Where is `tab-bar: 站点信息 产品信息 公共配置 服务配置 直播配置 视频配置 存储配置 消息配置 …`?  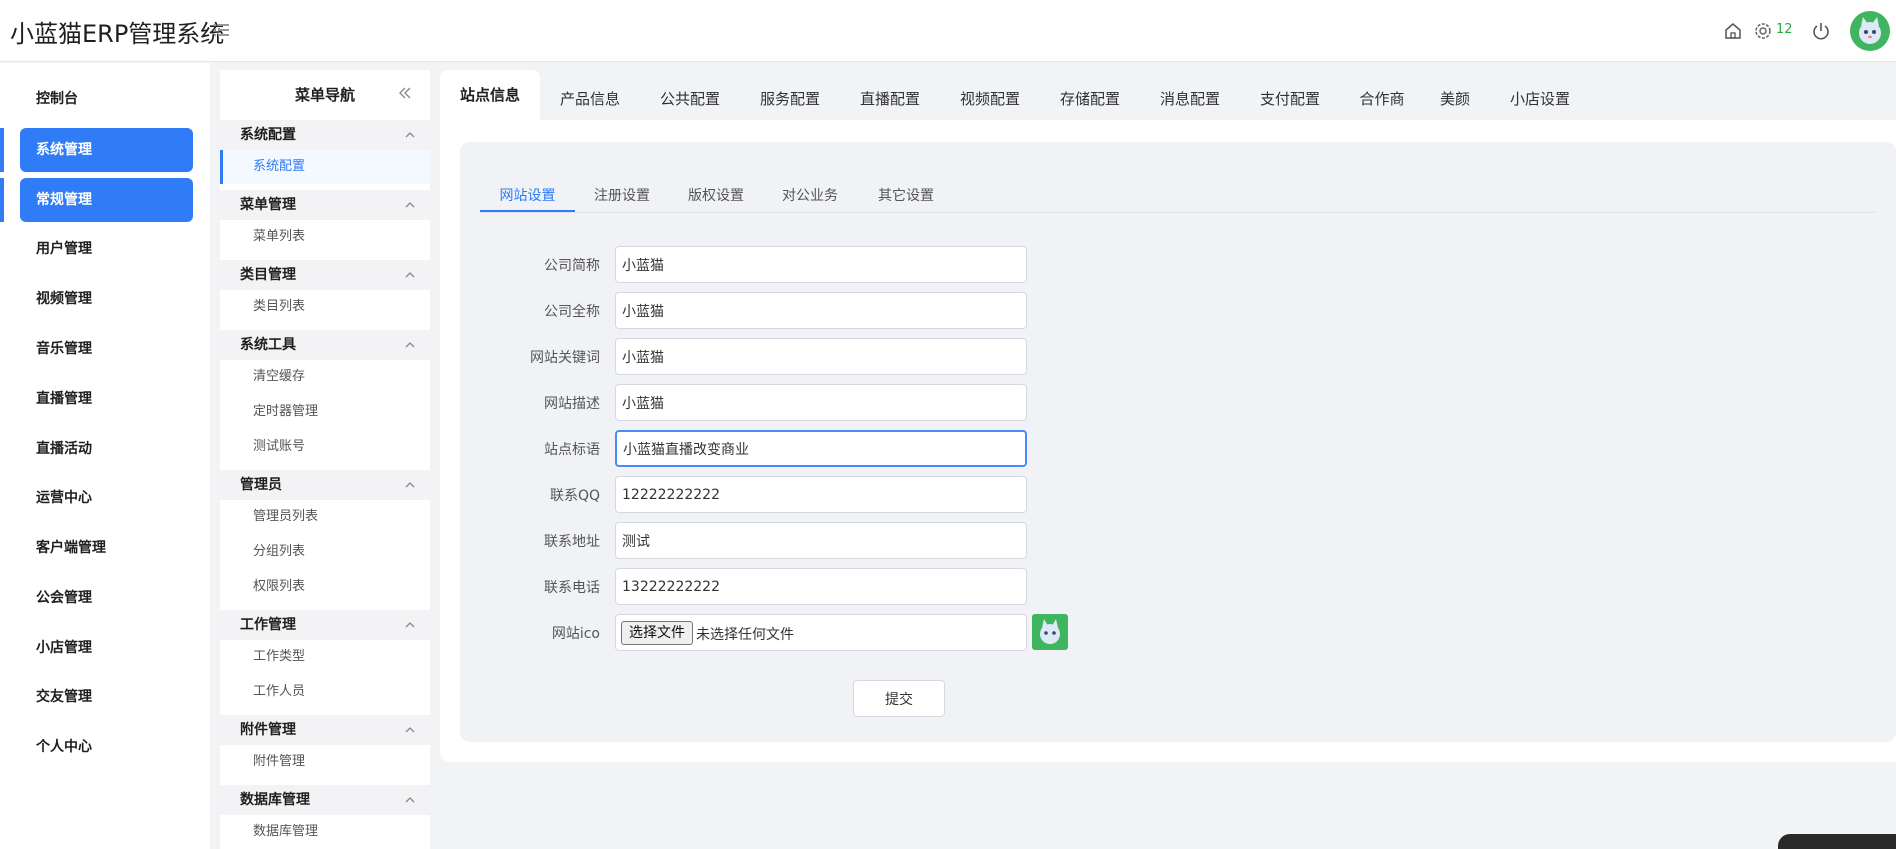
tab-bar: 站点信息 产品信息 公共配置 服务配置 直播配置 视频配置 存储配置 消息配置 … is located at coordinates (1168, 95).